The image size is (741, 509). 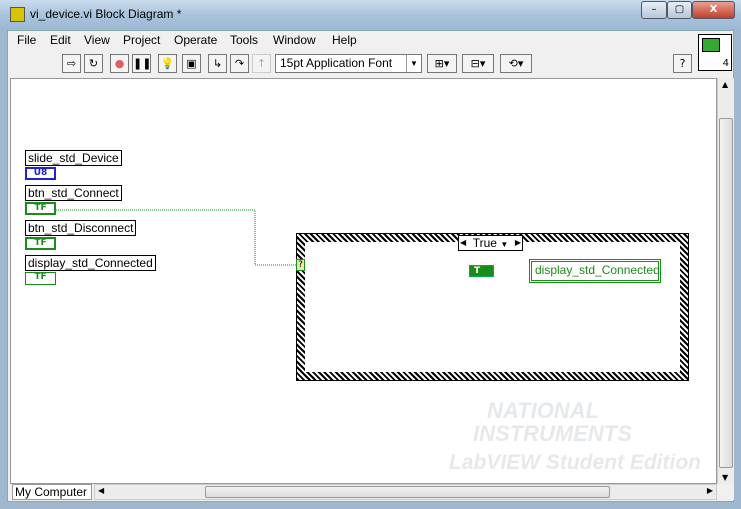 I want to click on font-dropdown: 15pt Application Font ▼, so click(x=348, y=63).